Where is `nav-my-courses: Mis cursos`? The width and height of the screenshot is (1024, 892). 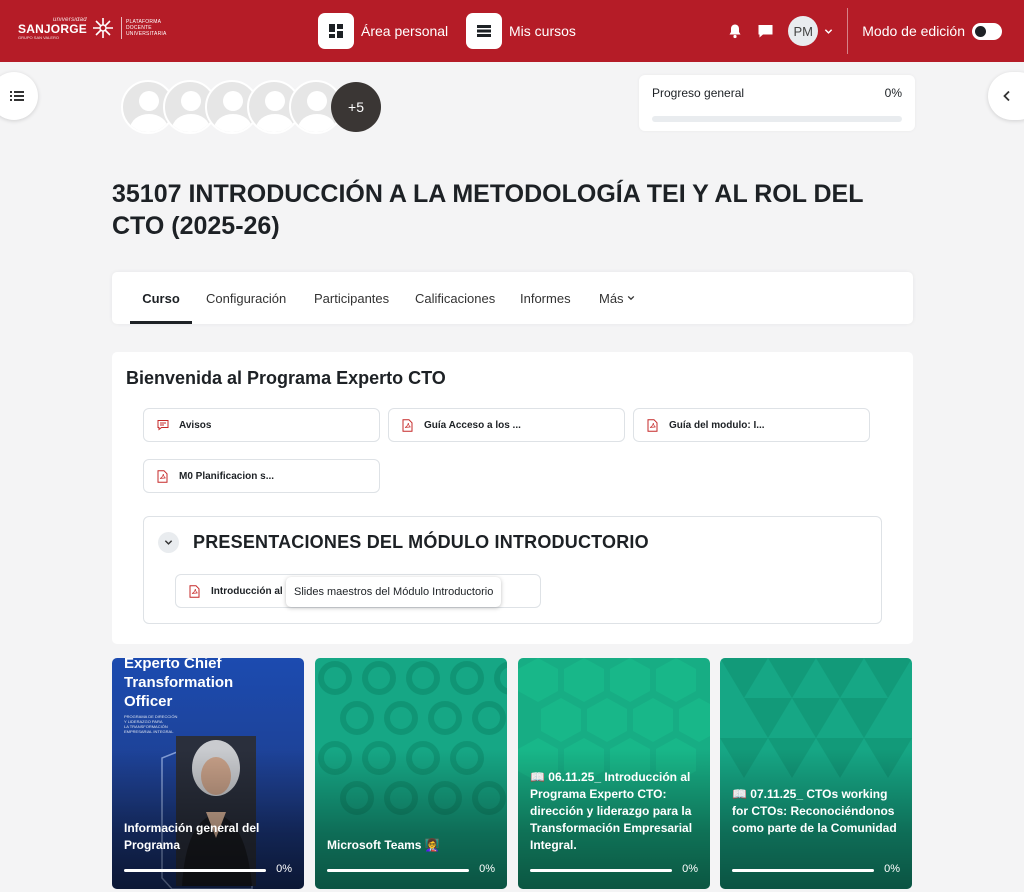
nav-my-courses: Mis cursos is located at coordinates (521, 31).